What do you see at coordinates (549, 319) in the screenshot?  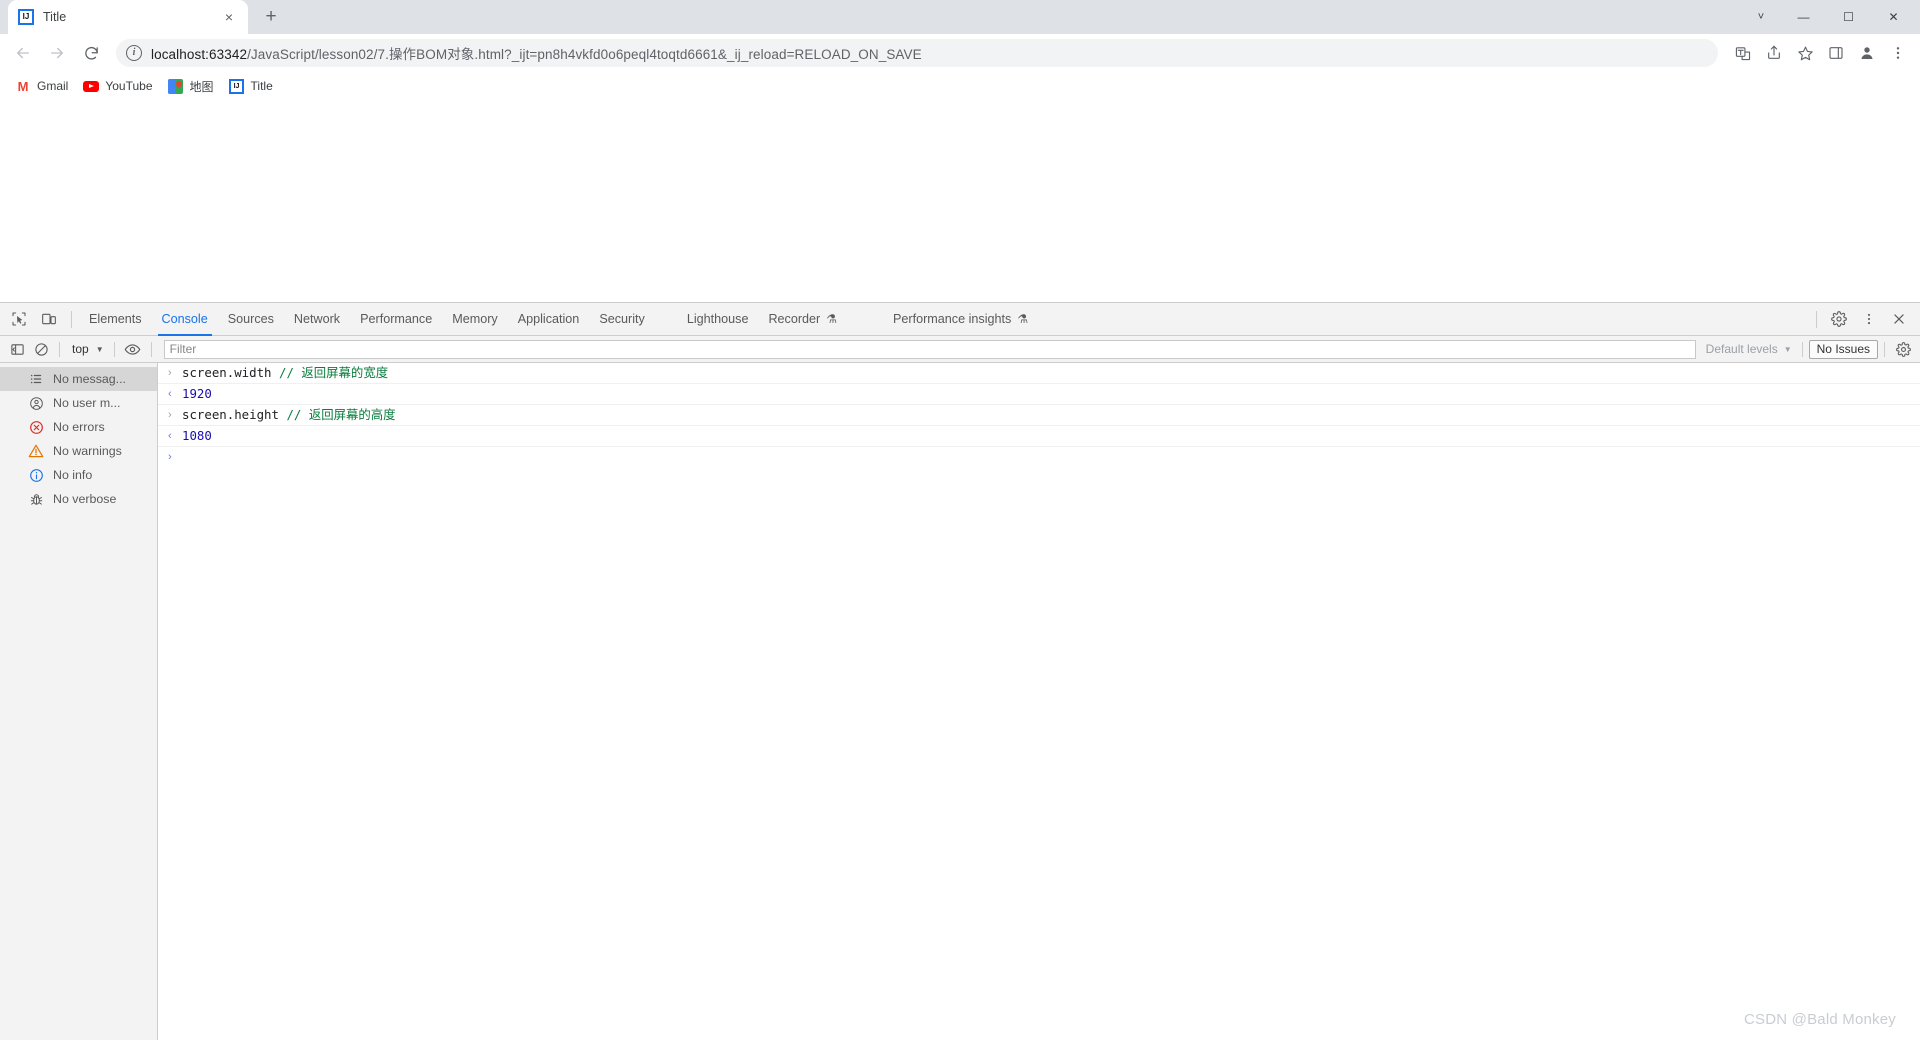 I see `tab-application: Application` at bounding box center [549, 319].